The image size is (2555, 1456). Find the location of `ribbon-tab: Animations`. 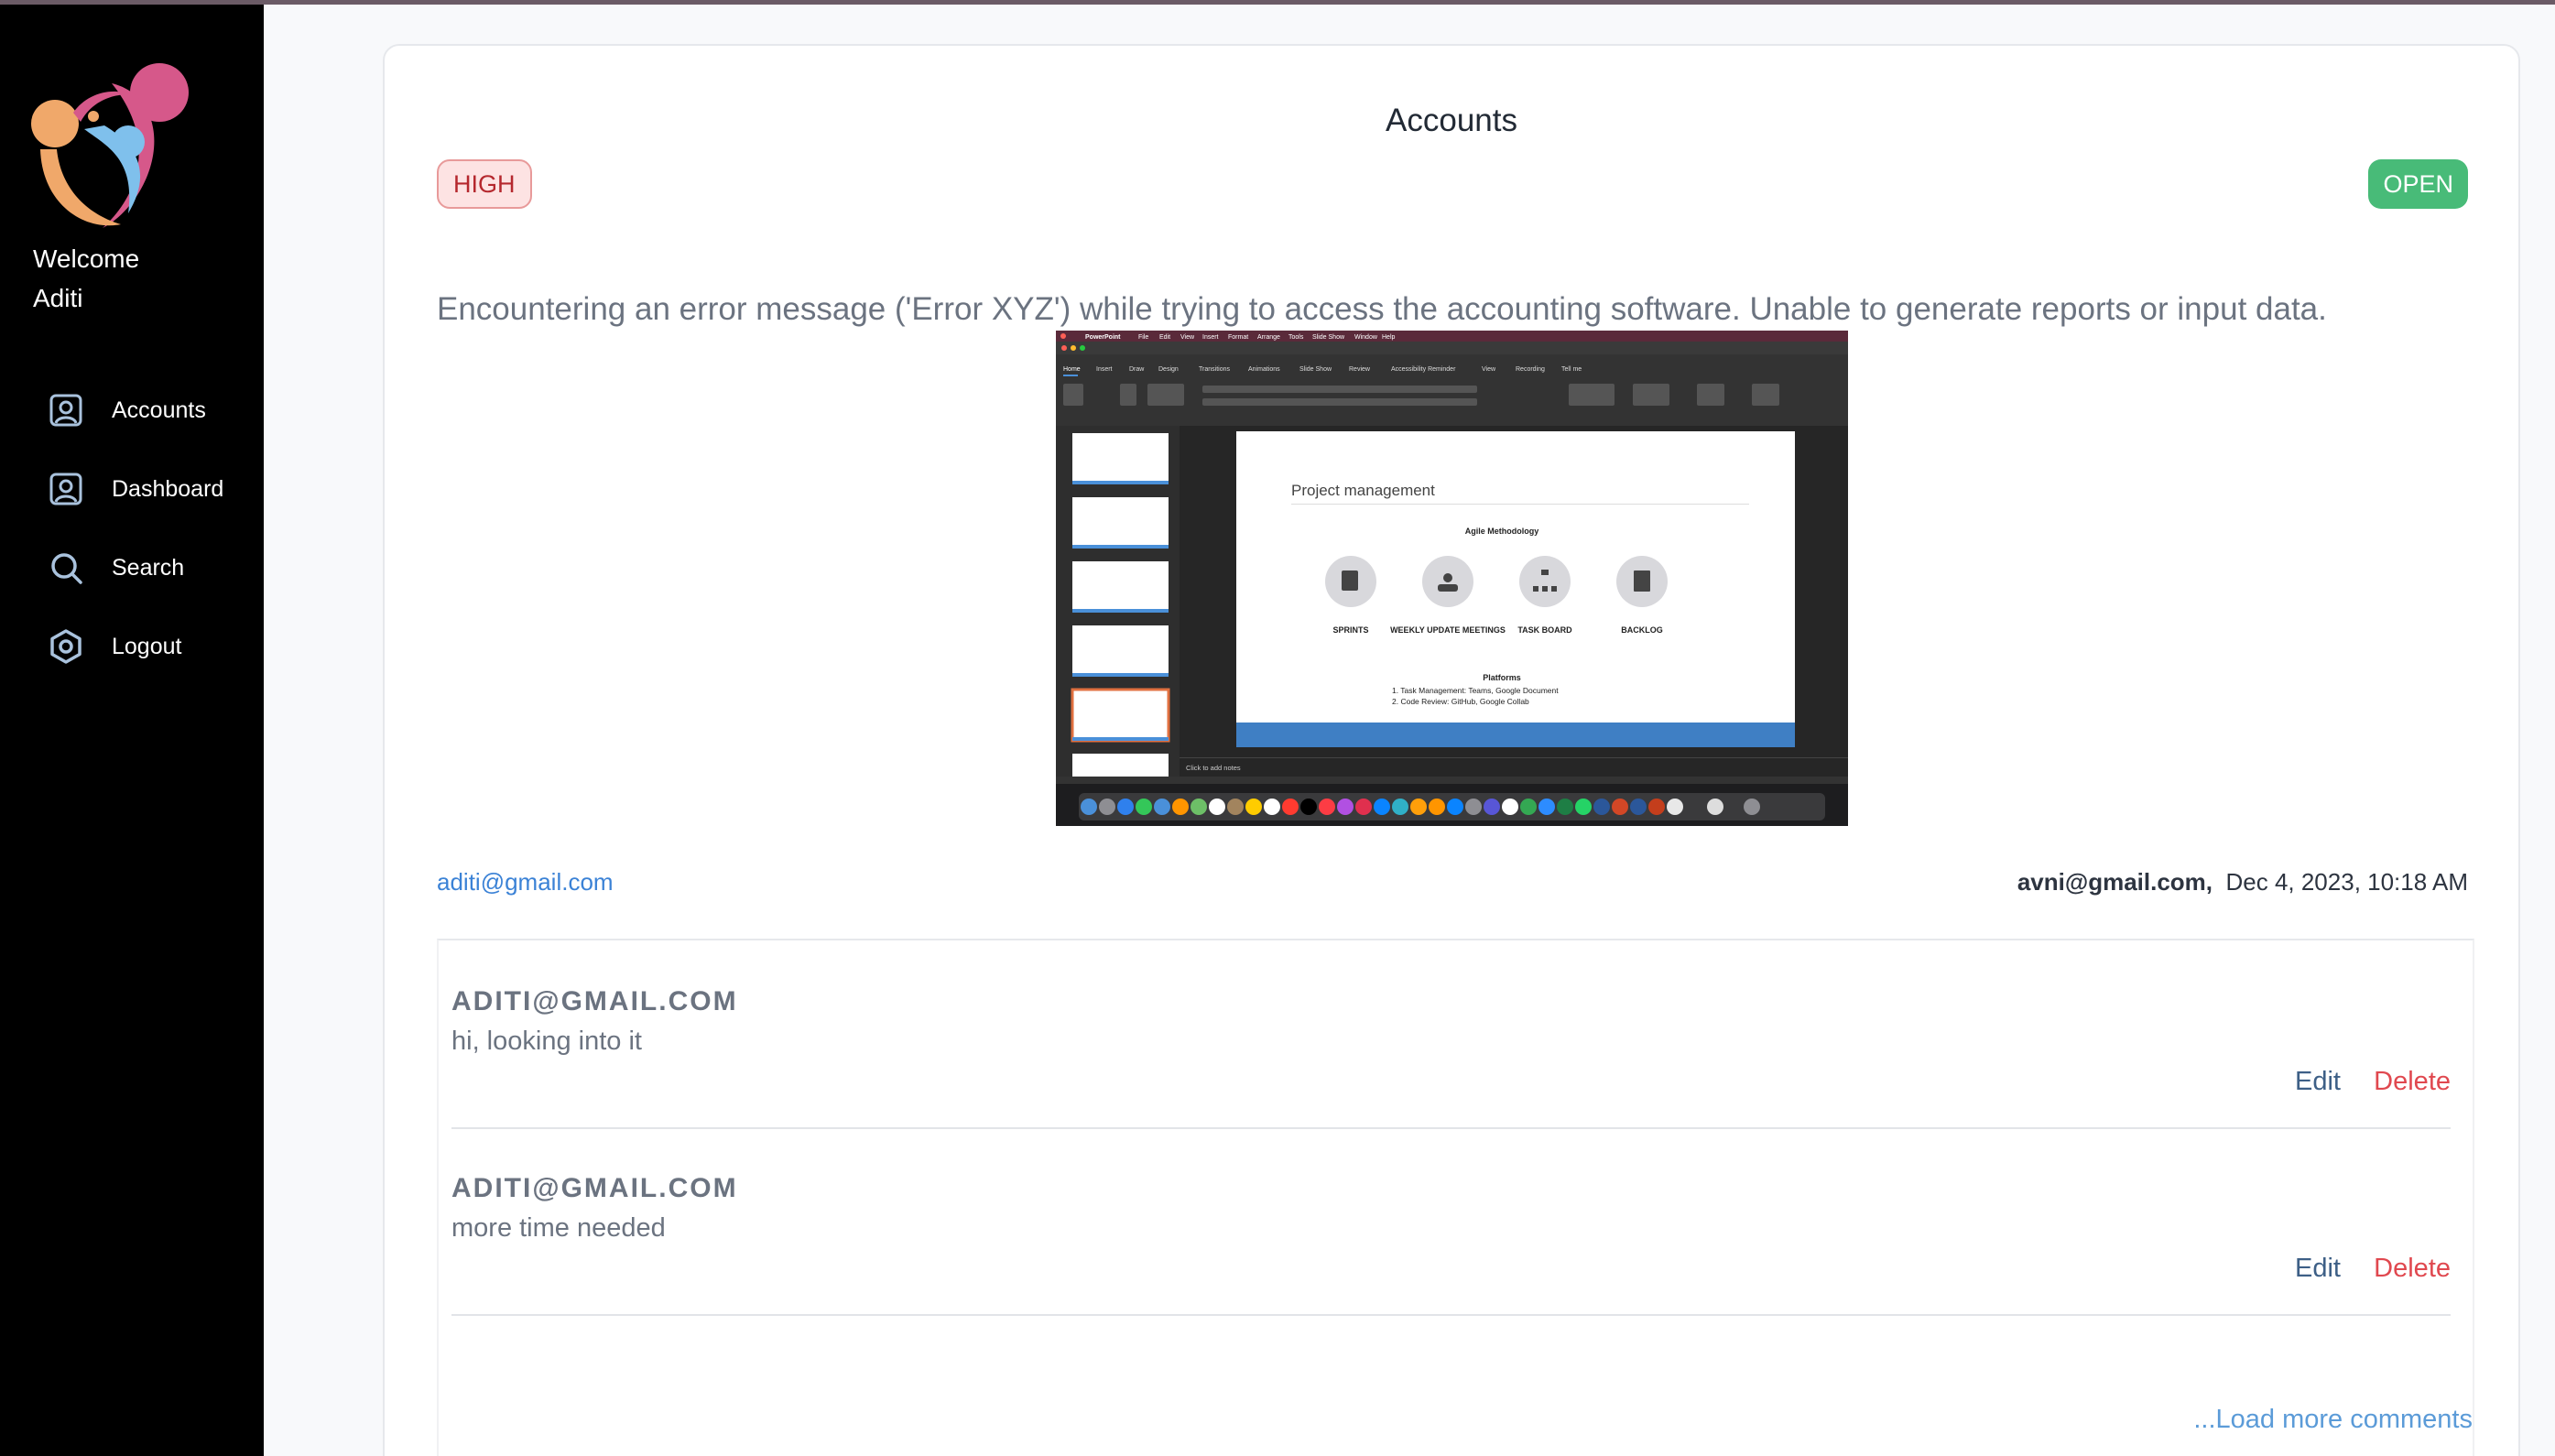

ribbon-tab: Animations is located at coordinates (1264, 369).